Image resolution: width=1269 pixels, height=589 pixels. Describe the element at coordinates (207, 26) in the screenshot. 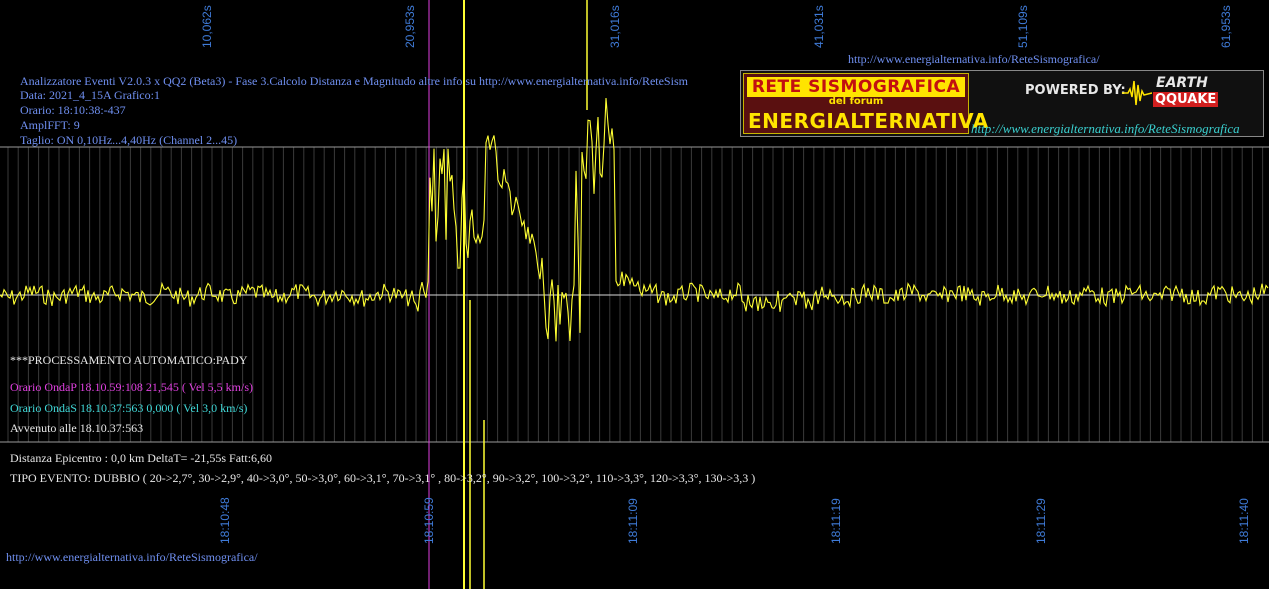

I see `seconds-label: 10,062s` at that location.